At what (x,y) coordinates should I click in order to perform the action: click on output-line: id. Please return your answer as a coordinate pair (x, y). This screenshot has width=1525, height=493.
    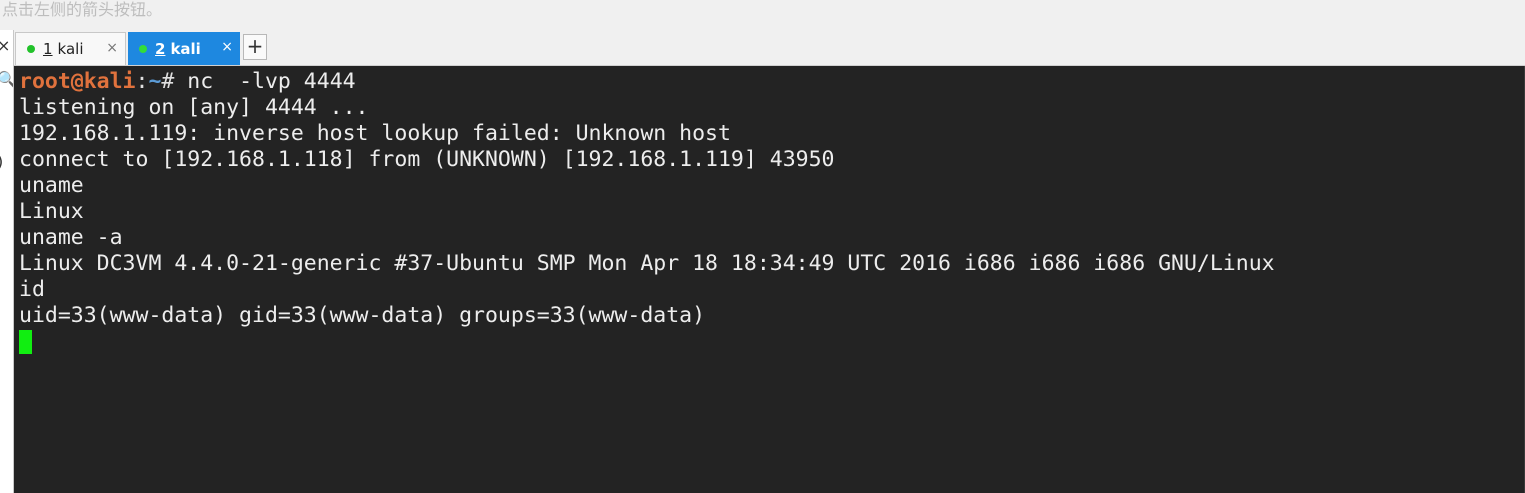
    Looking at the image, I should click on (32, 289).